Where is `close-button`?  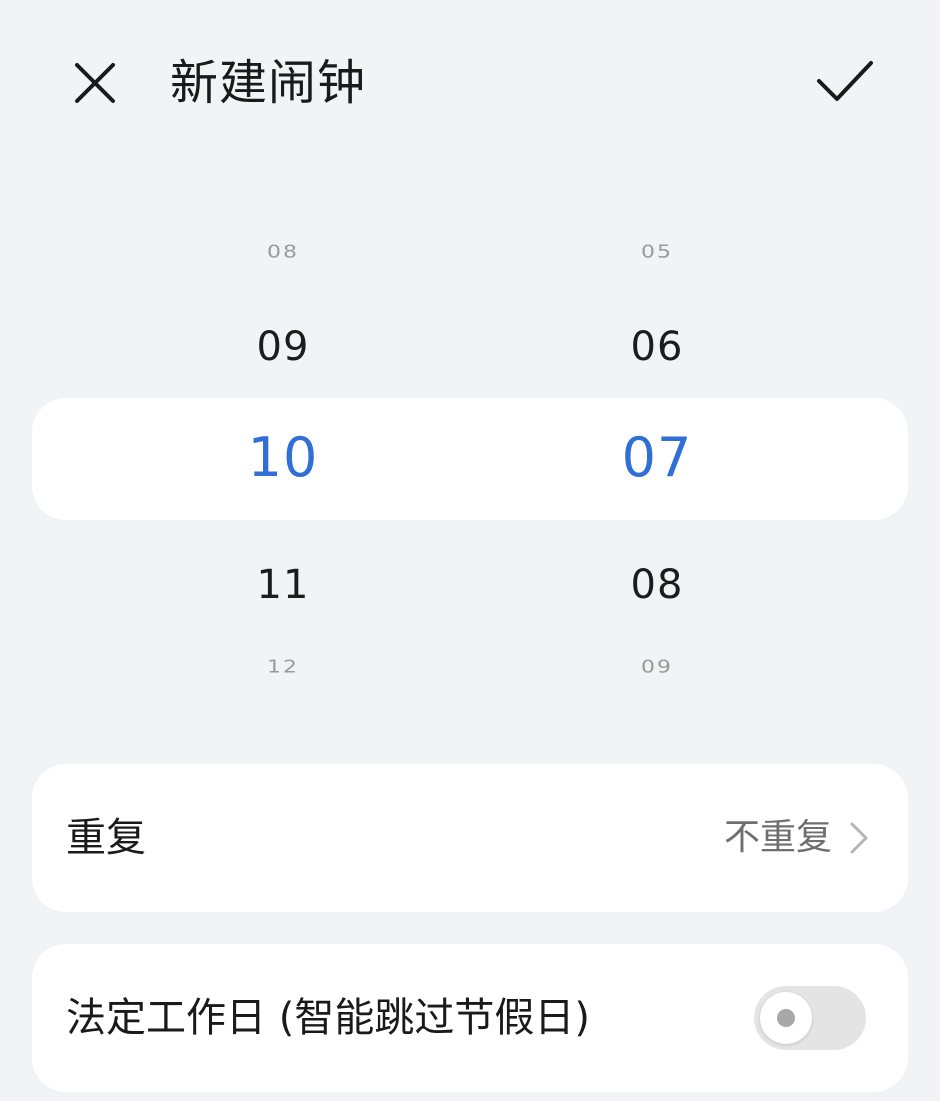 close-button is located at coordinates (95, 83).